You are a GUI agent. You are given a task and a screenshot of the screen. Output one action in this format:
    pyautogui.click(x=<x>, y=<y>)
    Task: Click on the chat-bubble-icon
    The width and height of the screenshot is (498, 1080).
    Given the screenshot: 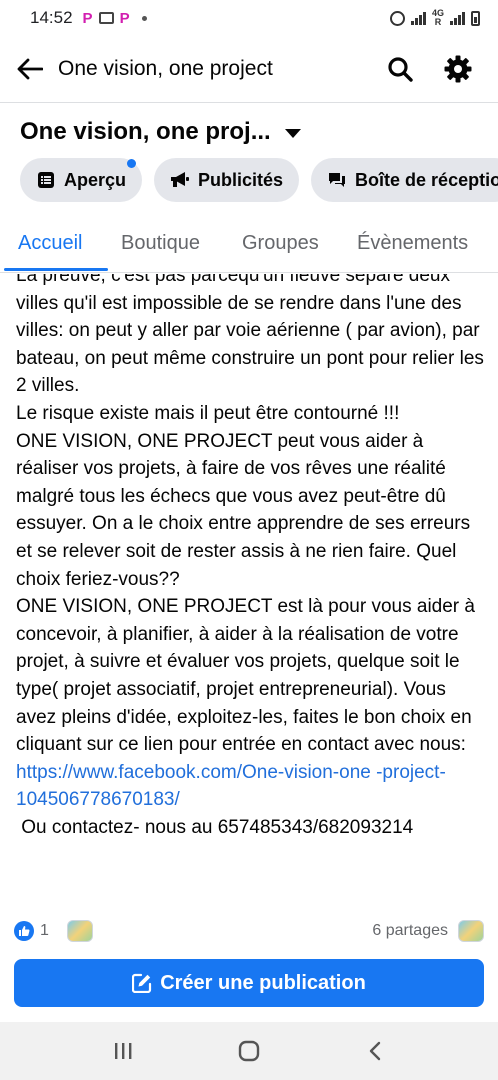 What is the action you would take?
    pyautogui.click(x=337, y=180)
    